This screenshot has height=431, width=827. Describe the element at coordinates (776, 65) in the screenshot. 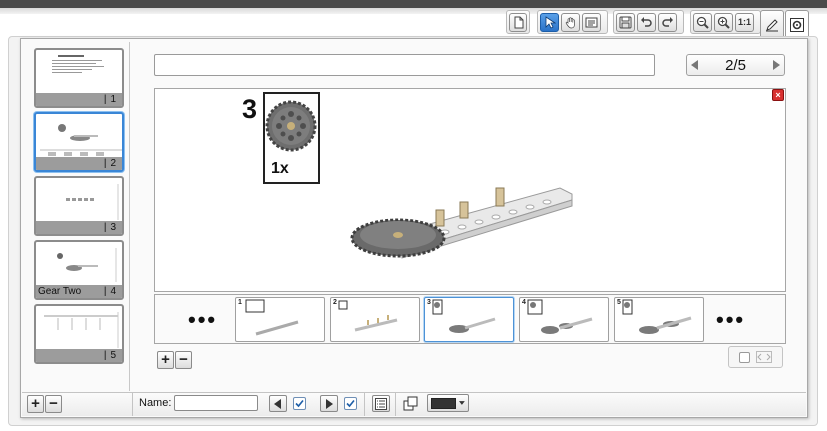

I see `next-page-button` at that location.